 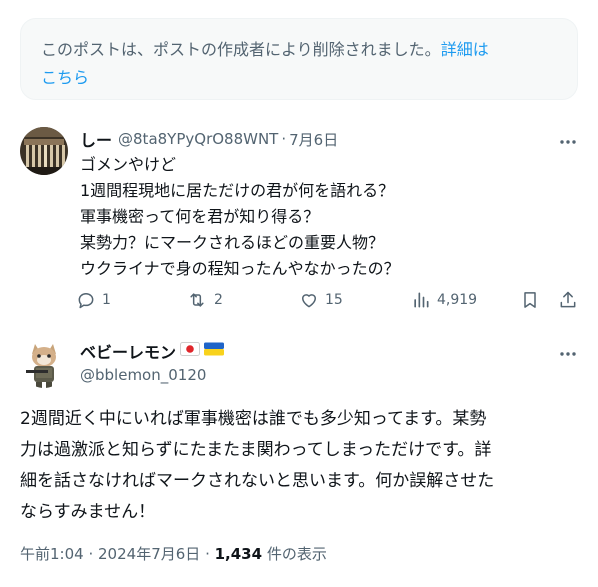 I want to click on views-icon, so click(x=421, y=300).